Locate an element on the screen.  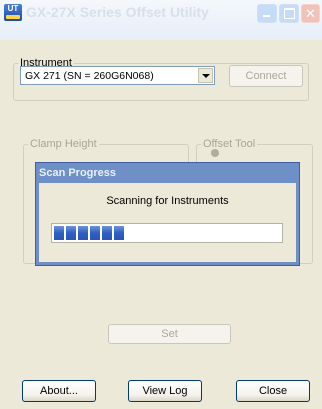
offset-tool-radio is located at coordinates (215, 153).